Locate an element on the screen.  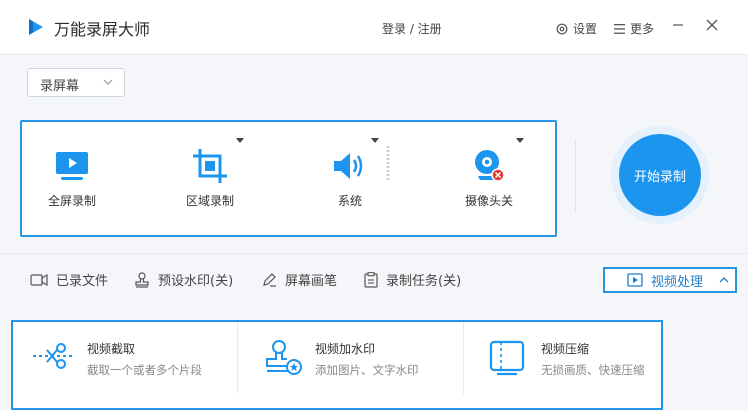
source-webcam: 摄像头关 is located at coordinates (489, 177).